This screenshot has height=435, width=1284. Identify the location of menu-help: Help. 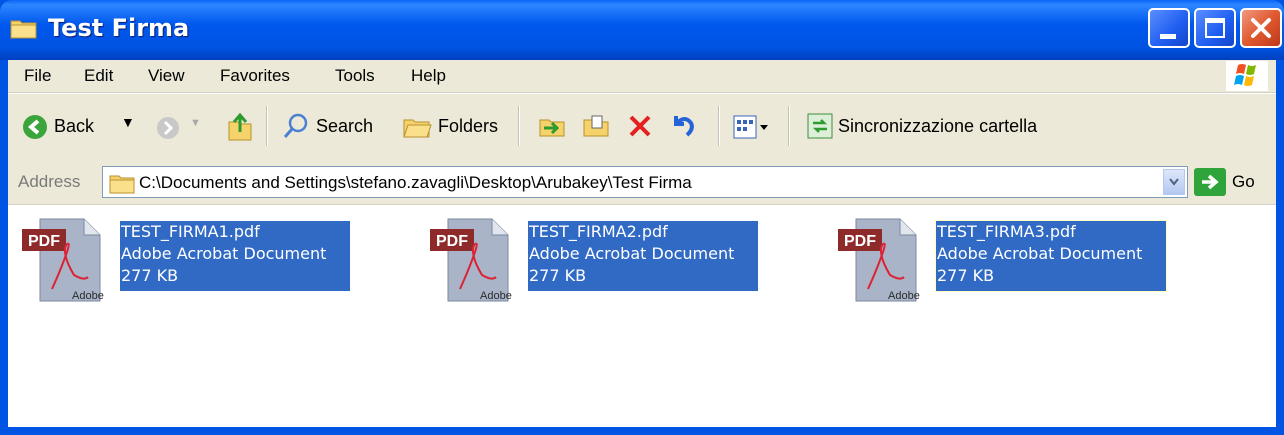
(428, 76).